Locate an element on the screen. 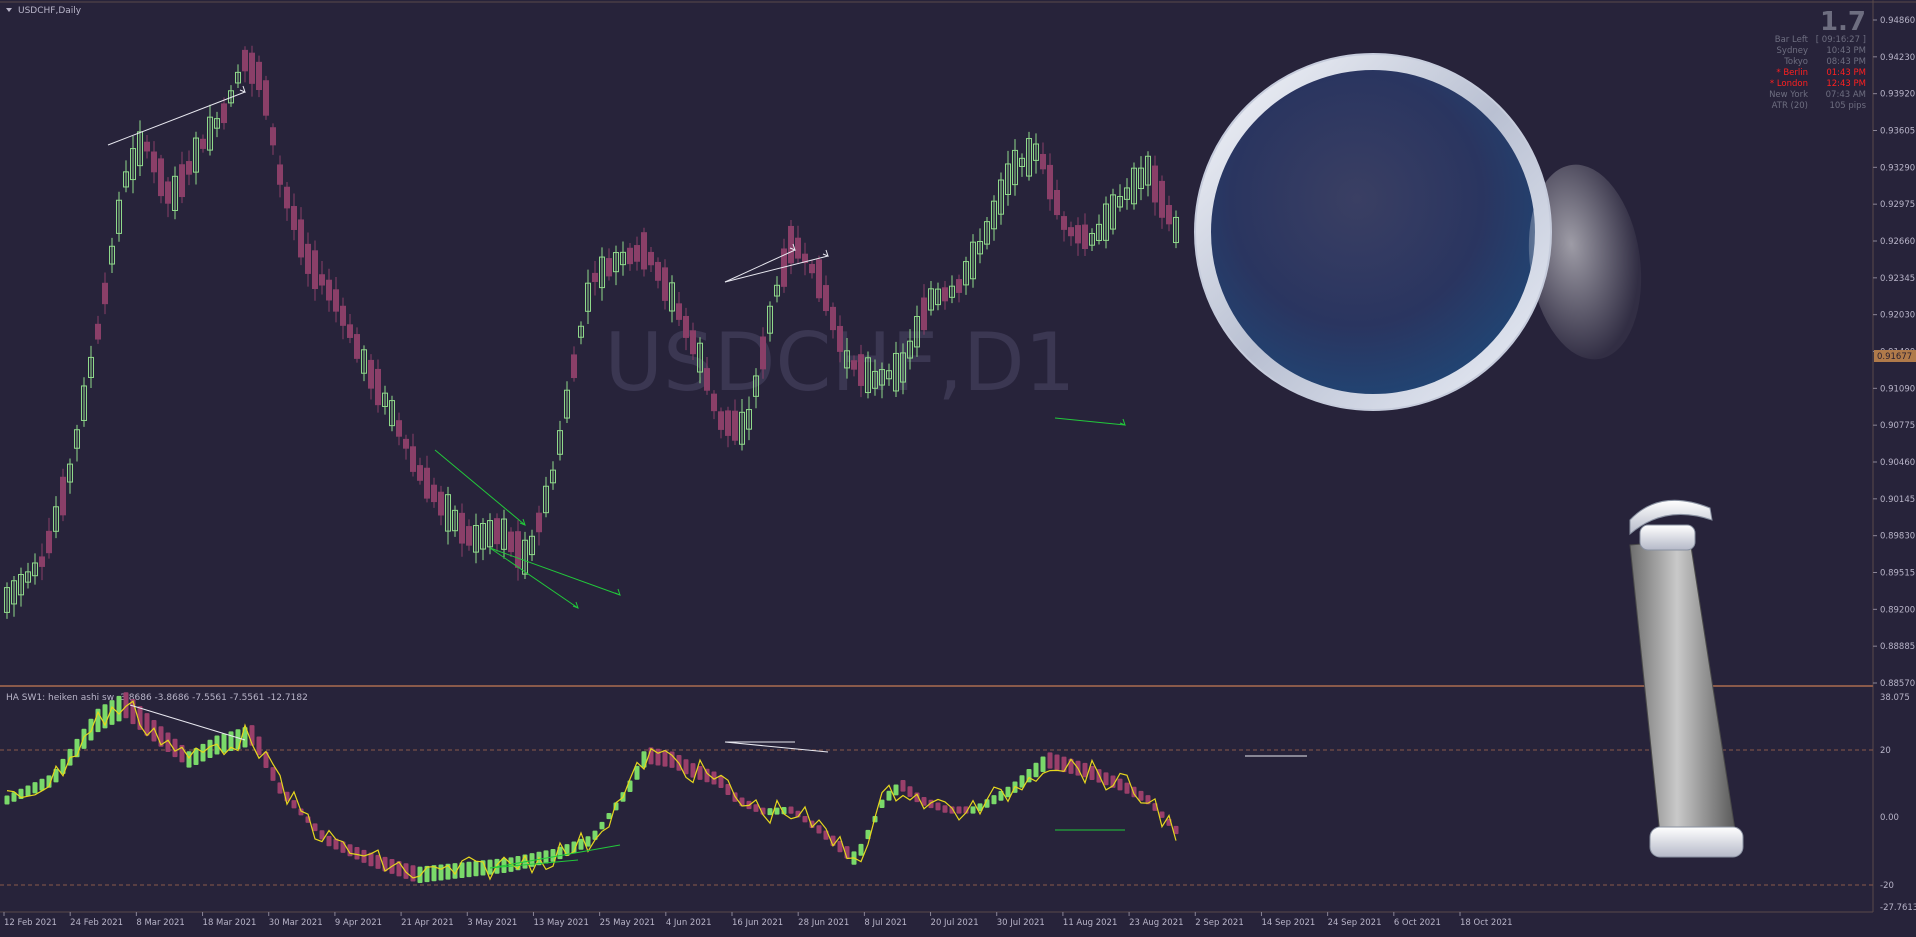 This screenshot has width=1916, height=937. indicator-tick-label: 0.00 is located at coordinates (1889, 818).